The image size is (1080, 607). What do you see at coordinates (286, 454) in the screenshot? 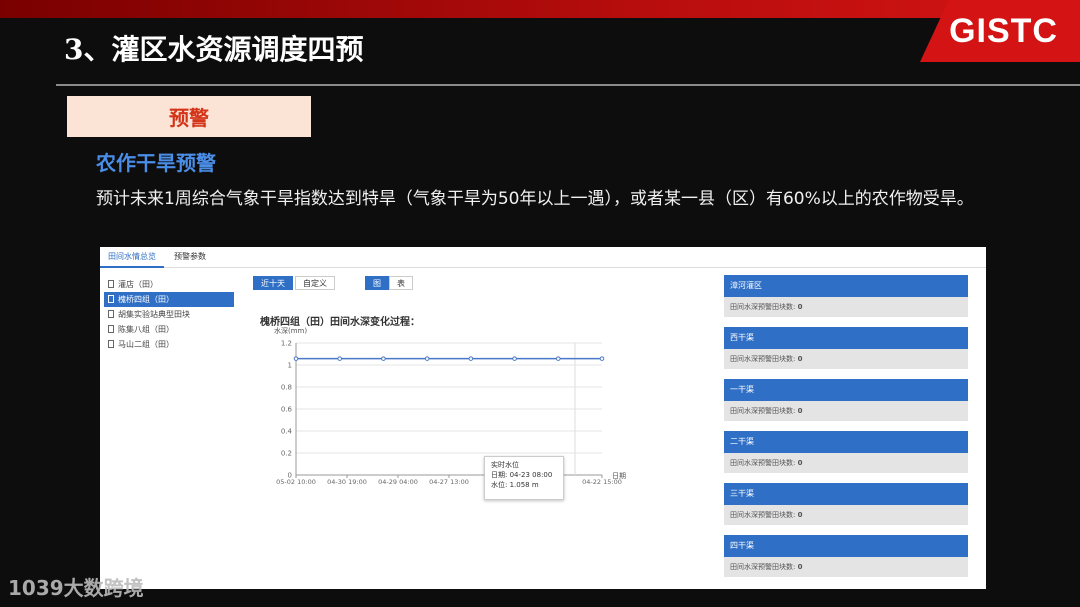
I see `y-tick-label: 0.2` at bounding box center [286, 454].